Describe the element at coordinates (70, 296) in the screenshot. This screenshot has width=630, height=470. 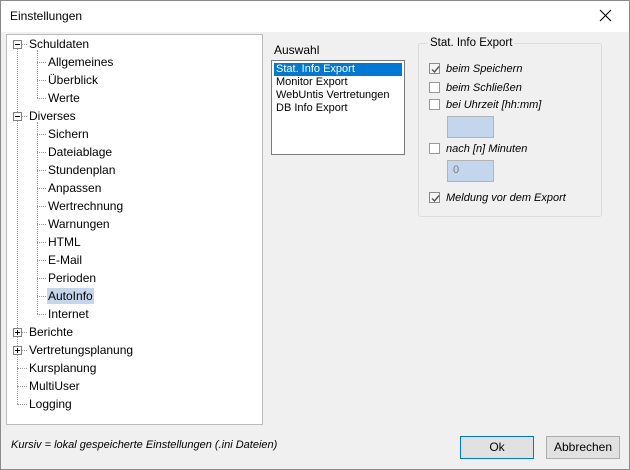
I see `tree-item: AutoInfo` at that location.